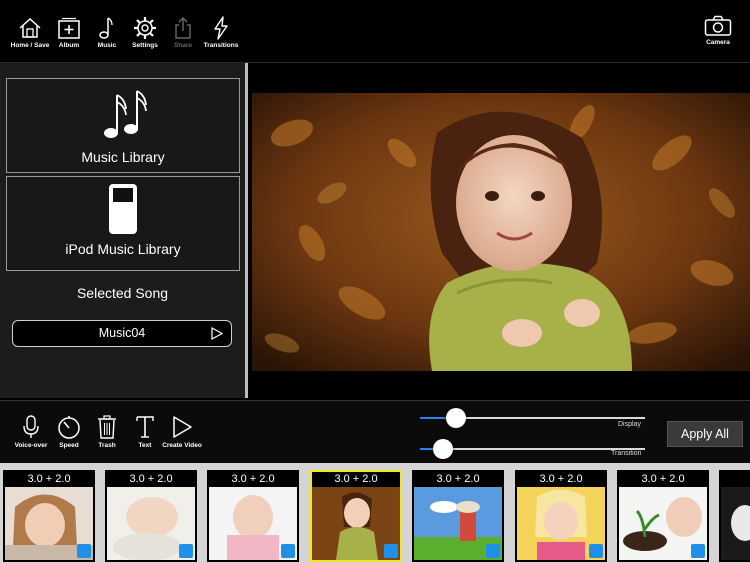 This screenshot has width=750, height=563. Describe the element at coordinates (705, 434) in the screenshot. I see `apply-all-button: Apply All` at that location.